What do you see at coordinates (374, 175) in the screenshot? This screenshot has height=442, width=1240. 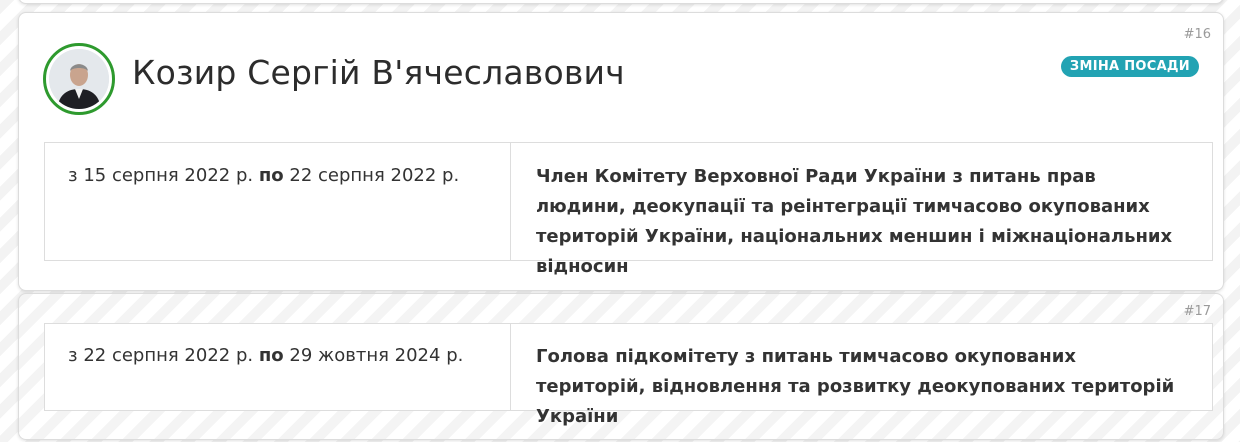 I see `to-date: 22 серпня 2022 р.` at bounding box center [374, 175].